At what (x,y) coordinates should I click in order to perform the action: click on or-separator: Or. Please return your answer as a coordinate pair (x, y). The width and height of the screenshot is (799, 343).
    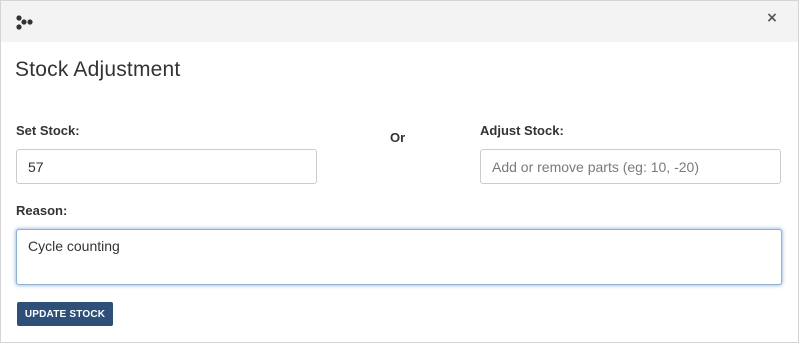
    Looking at the image, I should click on (398, 137).